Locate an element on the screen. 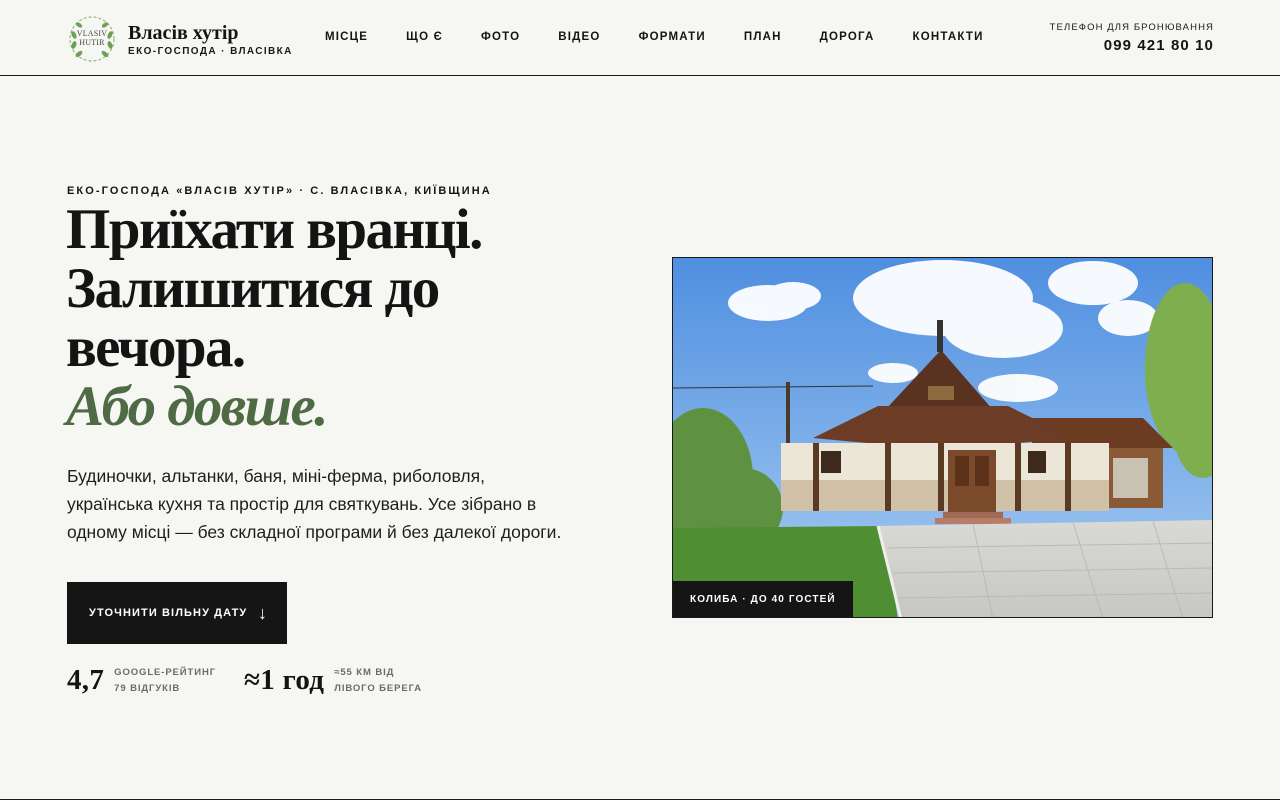  photo-caption: КОЛИБА · ДО 40 ГОСТЕЙ is located at coordinates (763, 599).